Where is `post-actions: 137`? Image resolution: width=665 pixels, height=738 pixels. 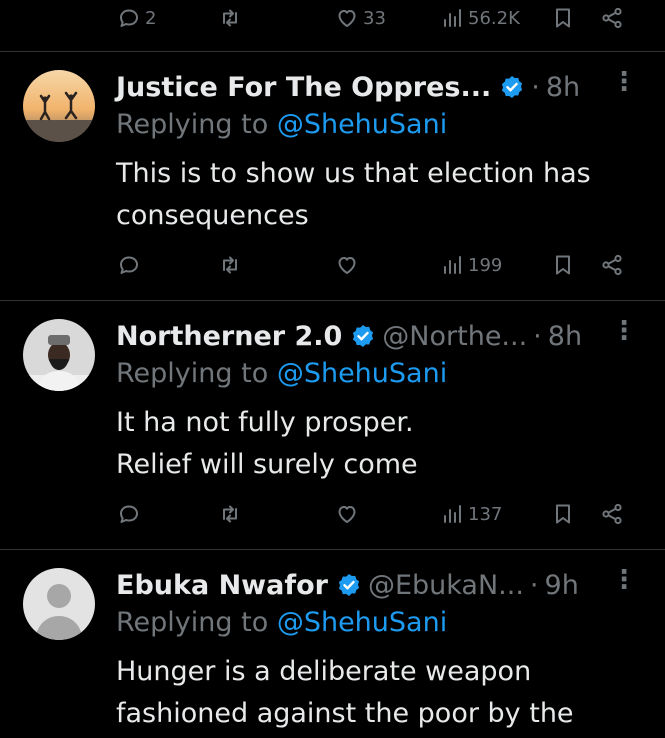 post-actions: 137 is located at coordinates (332, 520).